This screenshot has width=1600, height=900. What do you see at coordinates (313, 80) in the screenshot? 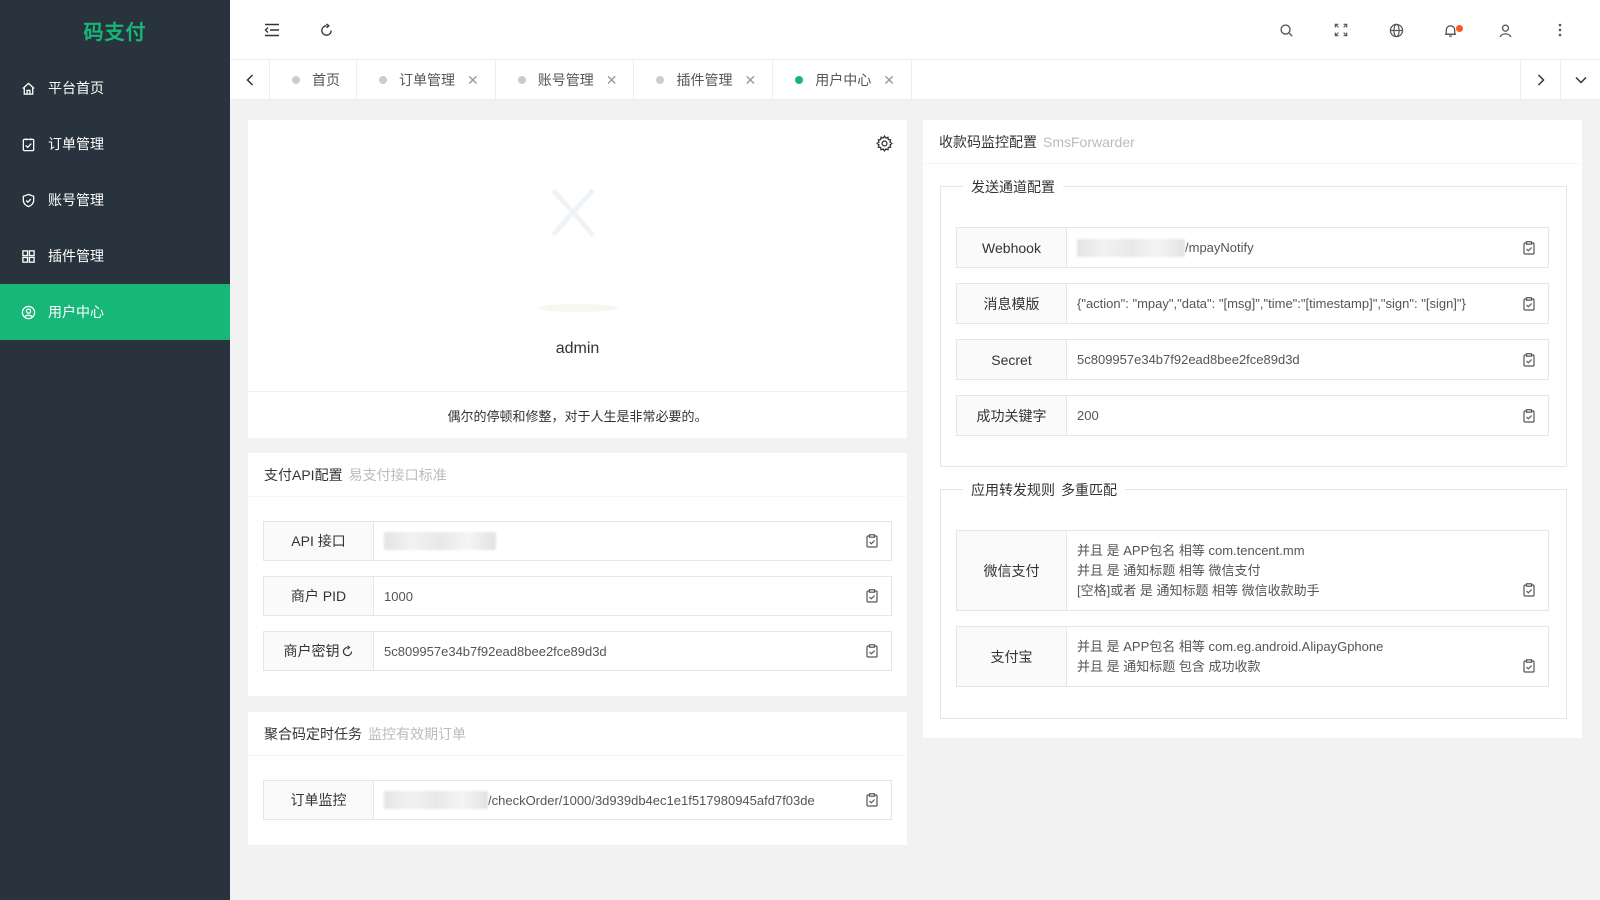
I see `tab-home: 首页` at bounding box center [313, 80].